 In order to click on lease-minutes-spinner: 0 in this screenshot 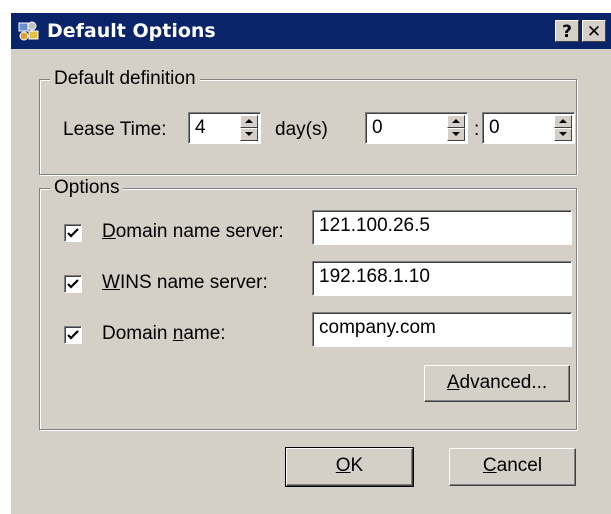, I will do `click(528, 128)`.